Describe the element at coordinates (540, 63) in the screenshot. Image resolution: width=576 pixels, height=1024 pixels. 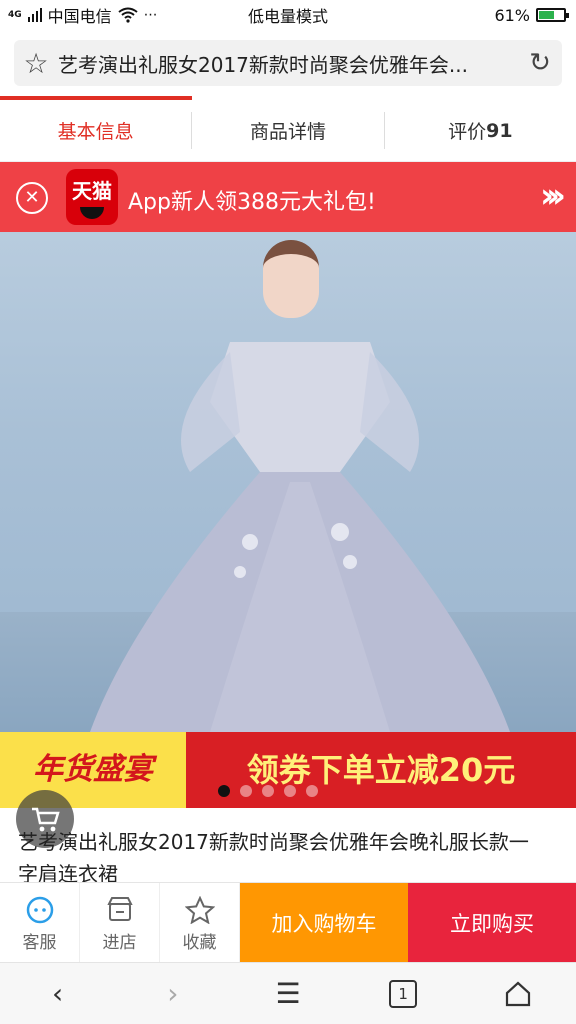
I see `reload-icon: ↻` at that location.